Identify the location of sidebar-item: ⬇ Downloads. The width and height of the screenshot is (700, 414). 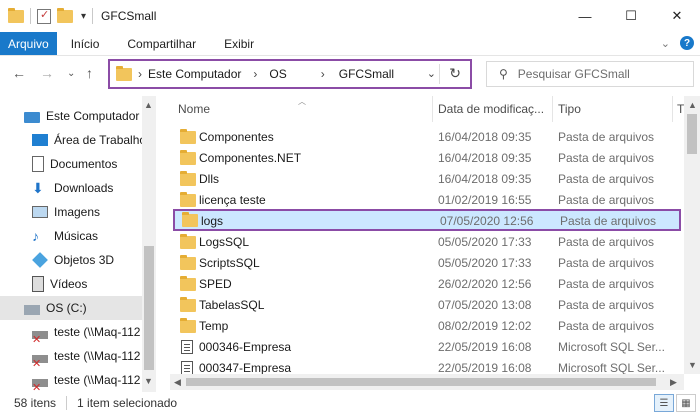
(71, 188).